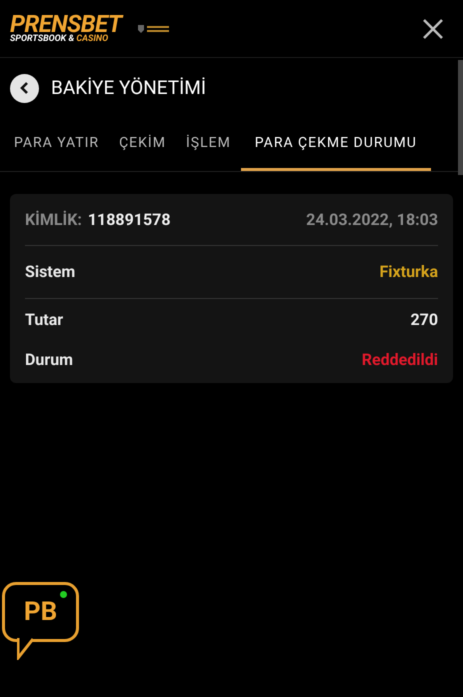 Image resolution: width=463 pixels, height=697 pixels. I want to click on row-value: Fixturka, so click(409, 272).